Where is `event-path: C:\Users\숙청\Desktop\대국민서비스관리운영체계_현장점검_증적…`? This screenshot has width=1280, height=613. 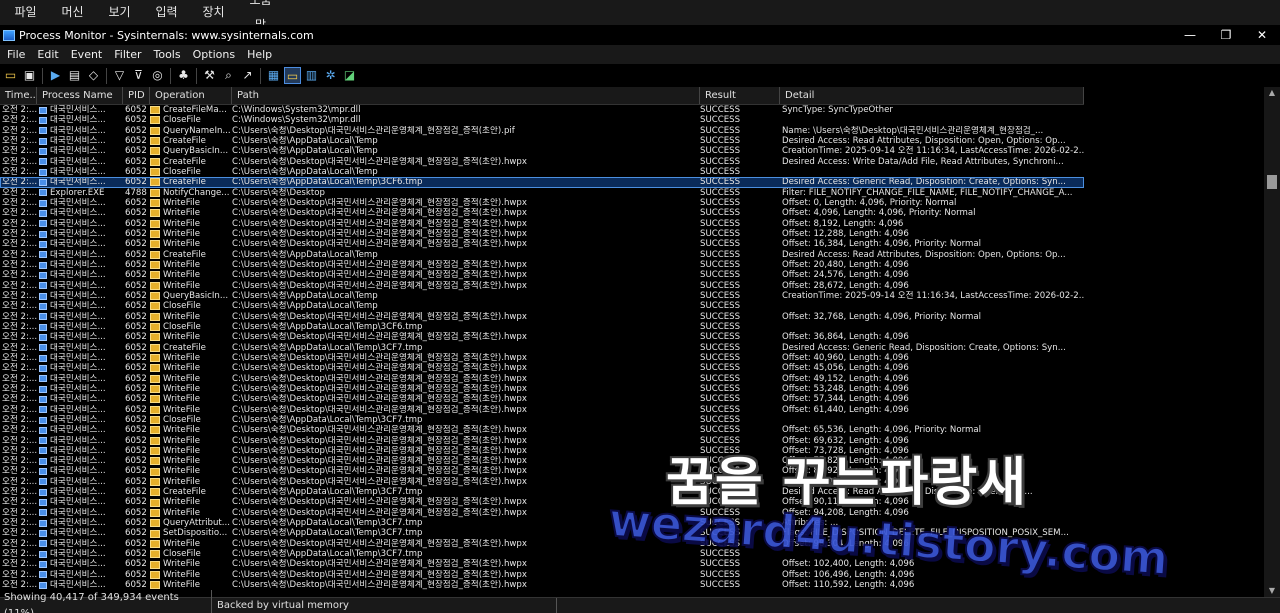 event-path: C:\Users\숙청\Desktop\대국민서비스관리운영체계_현장점검_증적… is located at coordinates (465, 358).